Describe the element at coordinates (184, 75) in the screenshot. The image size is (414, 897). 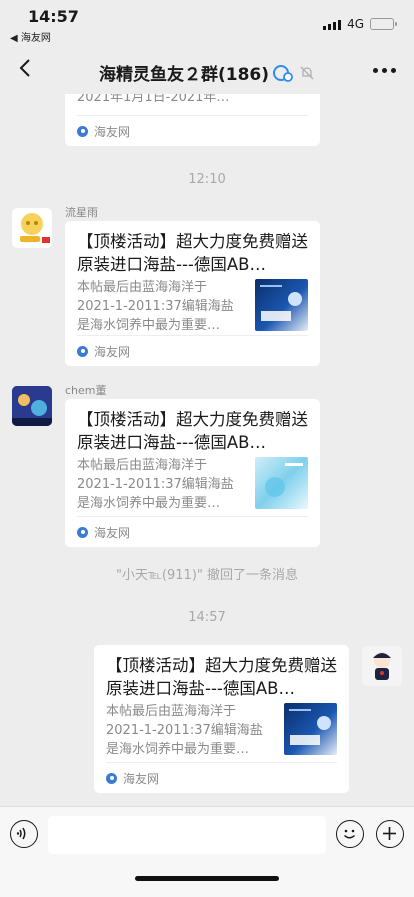
I see `page-title: 海精灵鱼友２群(186)` at that location.